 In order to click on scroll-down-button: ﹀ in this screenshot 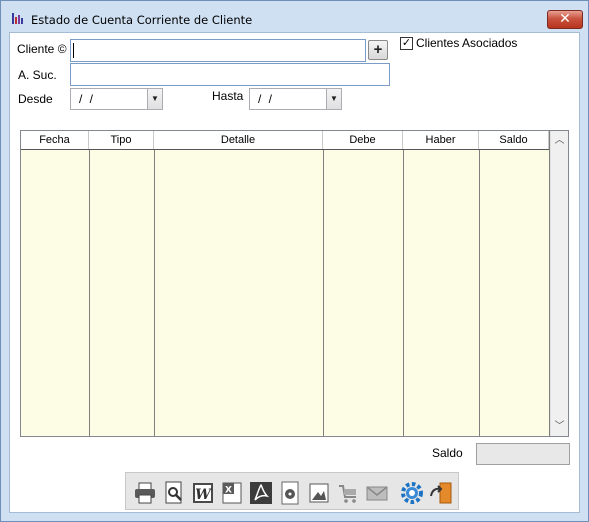, I will do `click(559, 426)`.